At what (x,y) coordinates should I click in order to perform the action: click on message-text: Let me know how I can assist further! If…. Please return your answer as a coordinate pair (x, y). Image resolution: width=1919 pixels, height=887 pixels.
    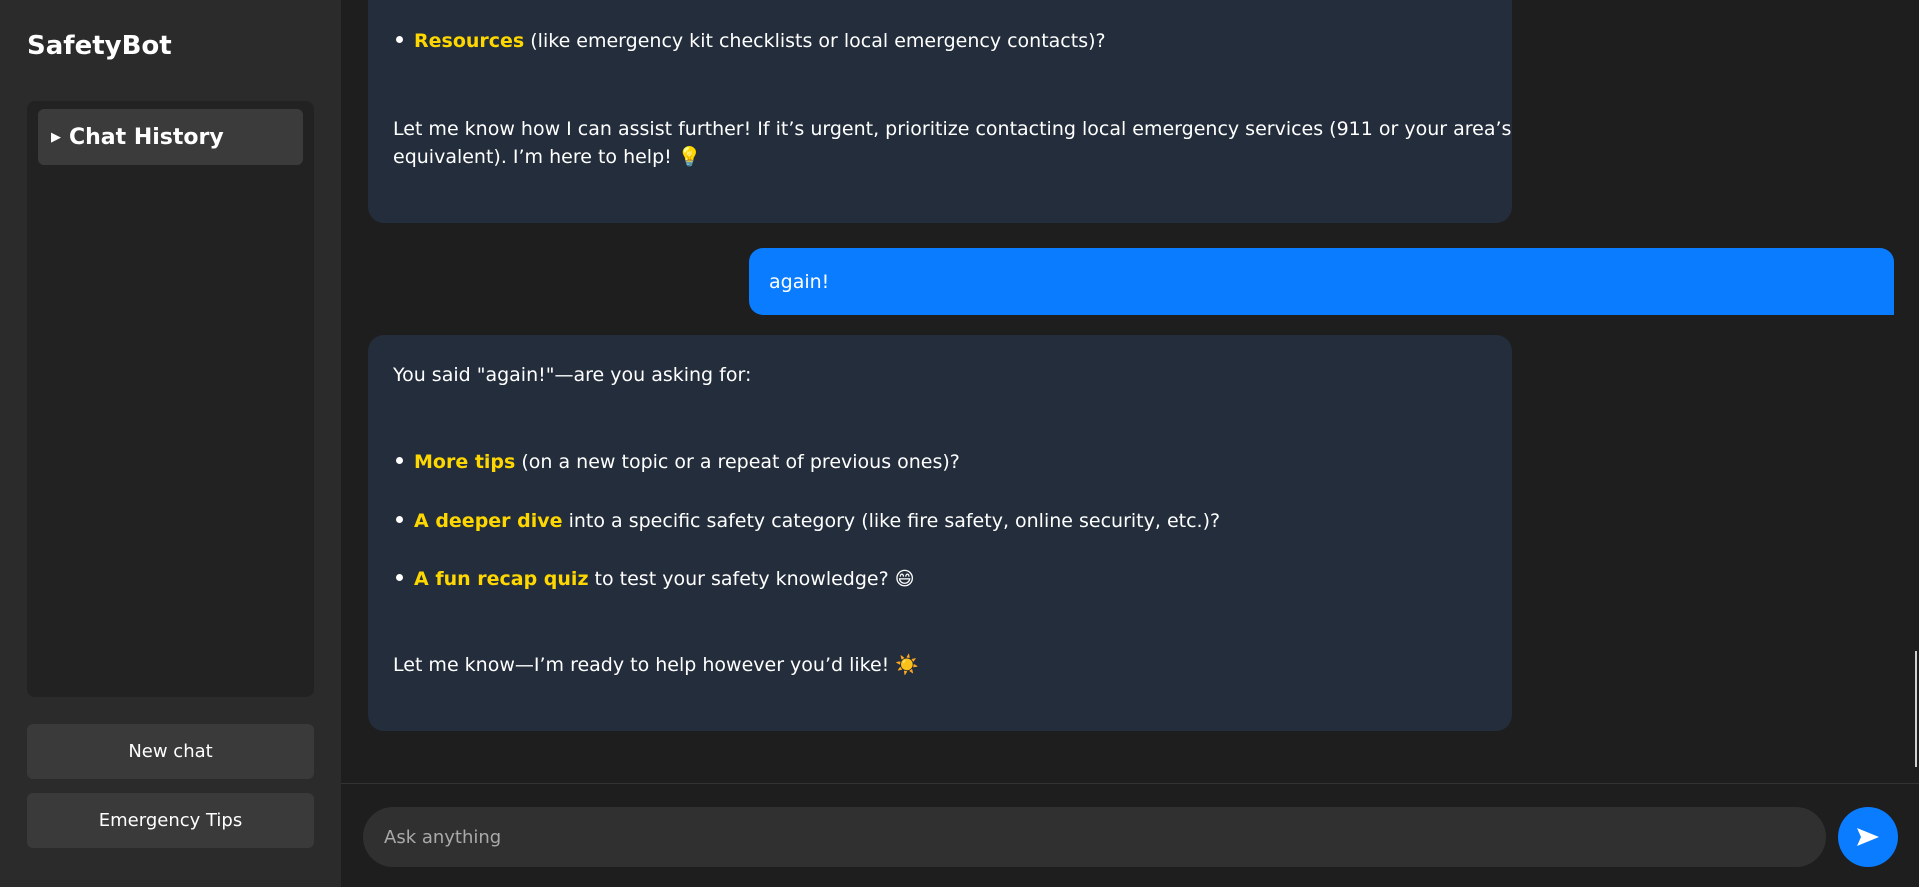
    Looking at the image, I should click on (952, 129).